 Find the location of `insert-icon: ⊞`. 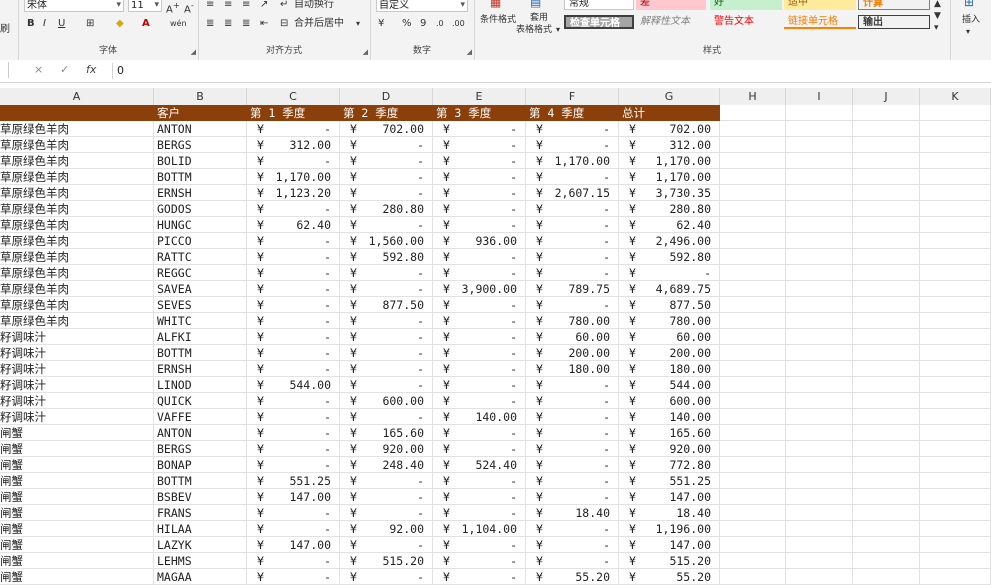

insert-icon: ⊞ is located at coordinates (969, 5).